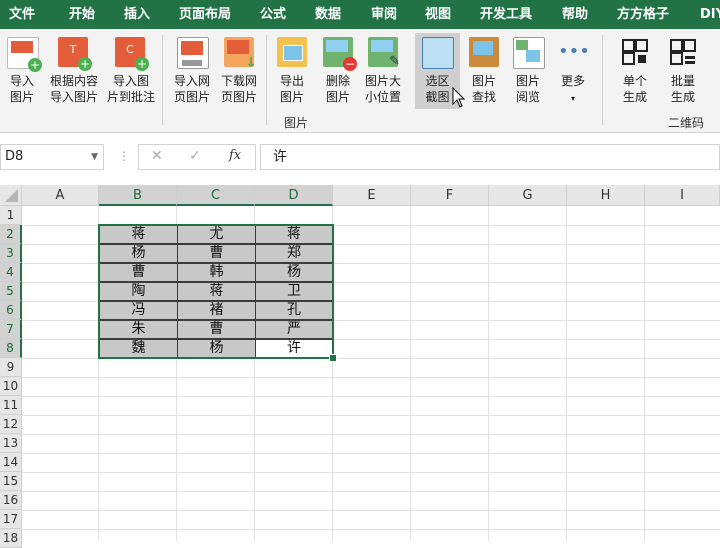 This screenshot has width=720, height=548. What do you see at coordinates (484, 73) in the screenshot?
I see `picture-find-button: 图片 查找` at bounding box center [484, 73].